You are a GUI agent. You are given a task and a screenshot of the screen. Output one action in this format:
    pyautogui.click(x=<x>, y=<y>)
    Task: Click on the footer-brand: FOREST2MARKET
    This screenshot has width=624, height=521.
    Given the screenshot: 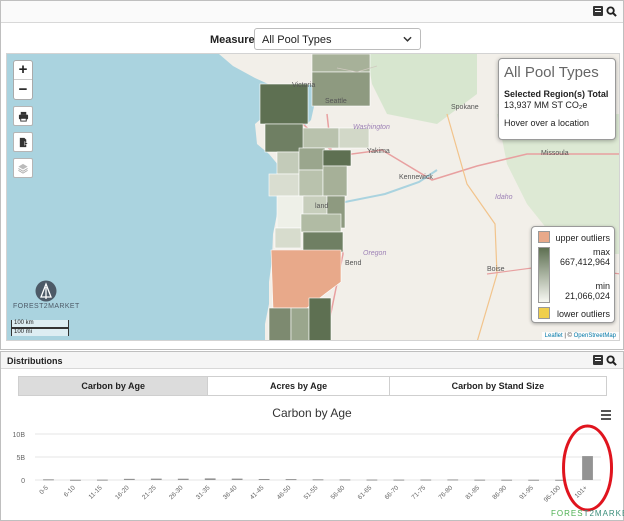 What is the action you would take?
    pyautogui.click(x=587, y=513)
    